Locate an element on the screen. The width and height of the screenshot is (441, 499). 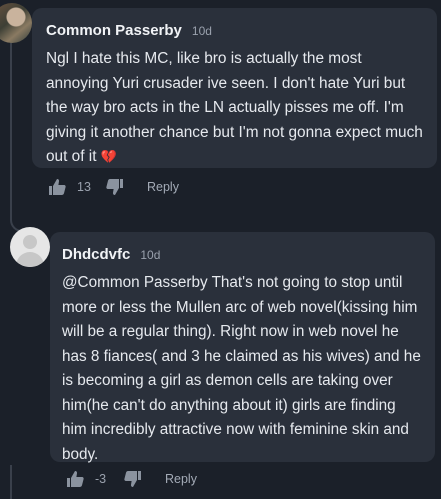
thread-connector-continued is located at coordinates (11, 482).